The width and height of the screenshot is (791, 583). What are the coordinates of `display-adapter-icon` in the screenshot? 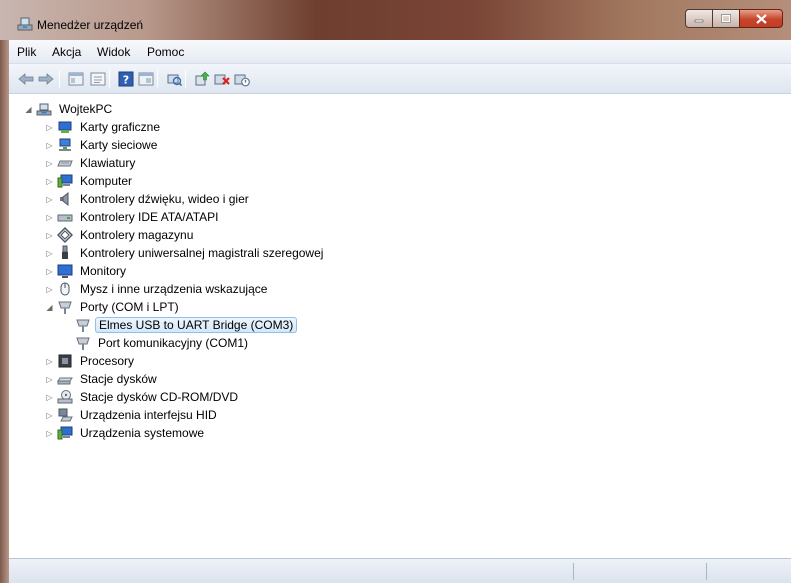 It's located at (65, 127).